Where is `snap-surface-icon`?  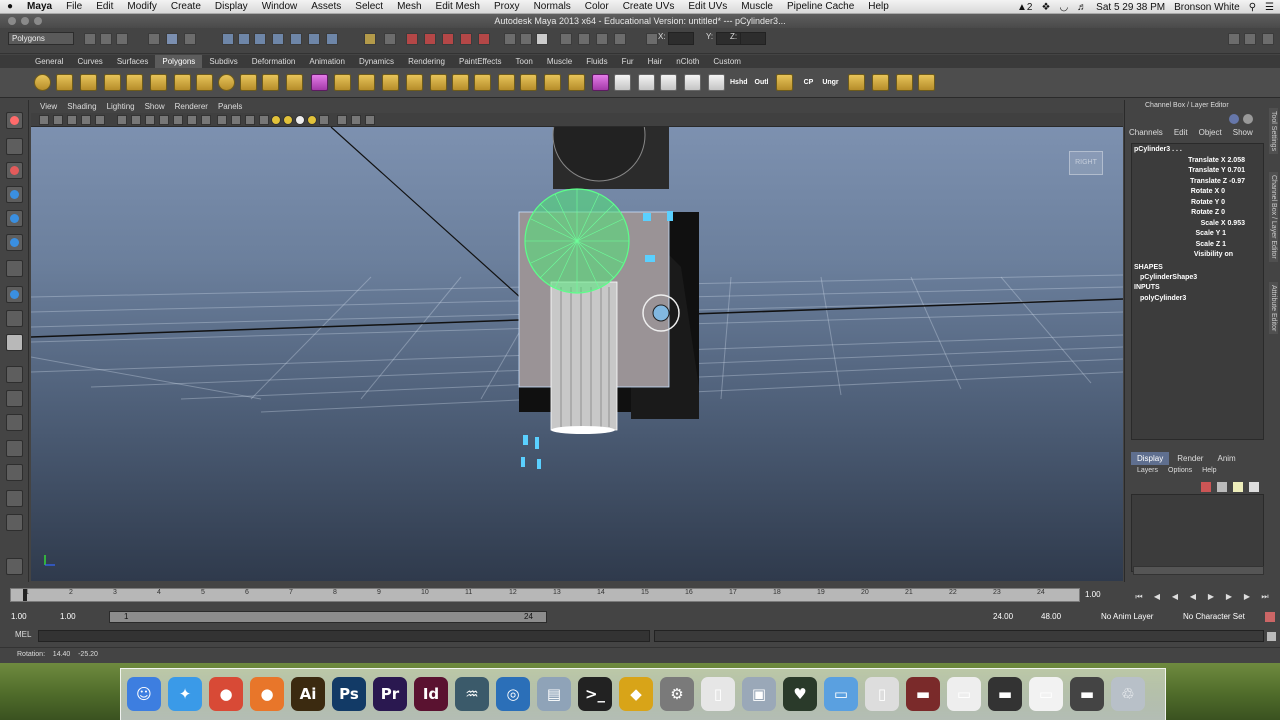
snap-surface-icon is located at coordinates (296, 39).